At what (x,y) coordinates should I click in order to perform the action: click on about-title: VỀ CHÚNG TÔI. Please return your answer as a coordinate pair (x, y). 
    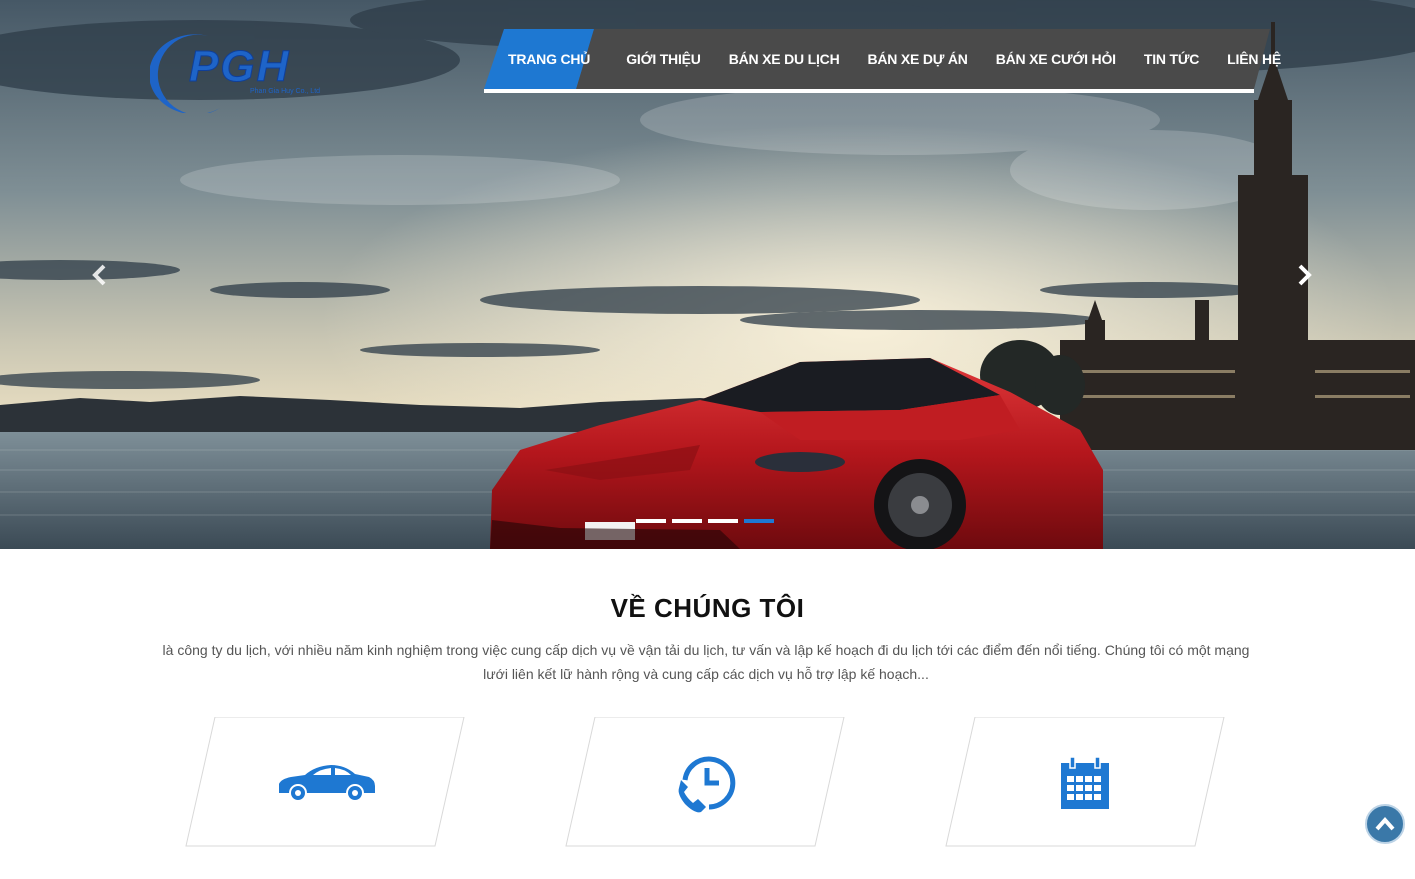
    Looking at the image, I should click on (707, 608).